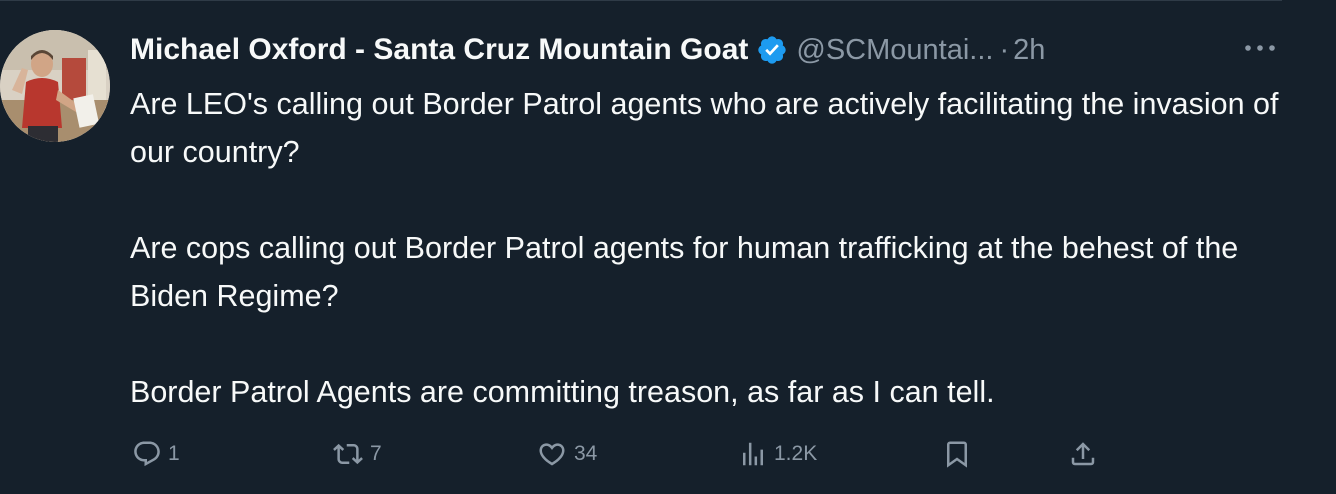 This screenshot has height=494, width=1336. I want to click on reply-icon, so click(147, 454).